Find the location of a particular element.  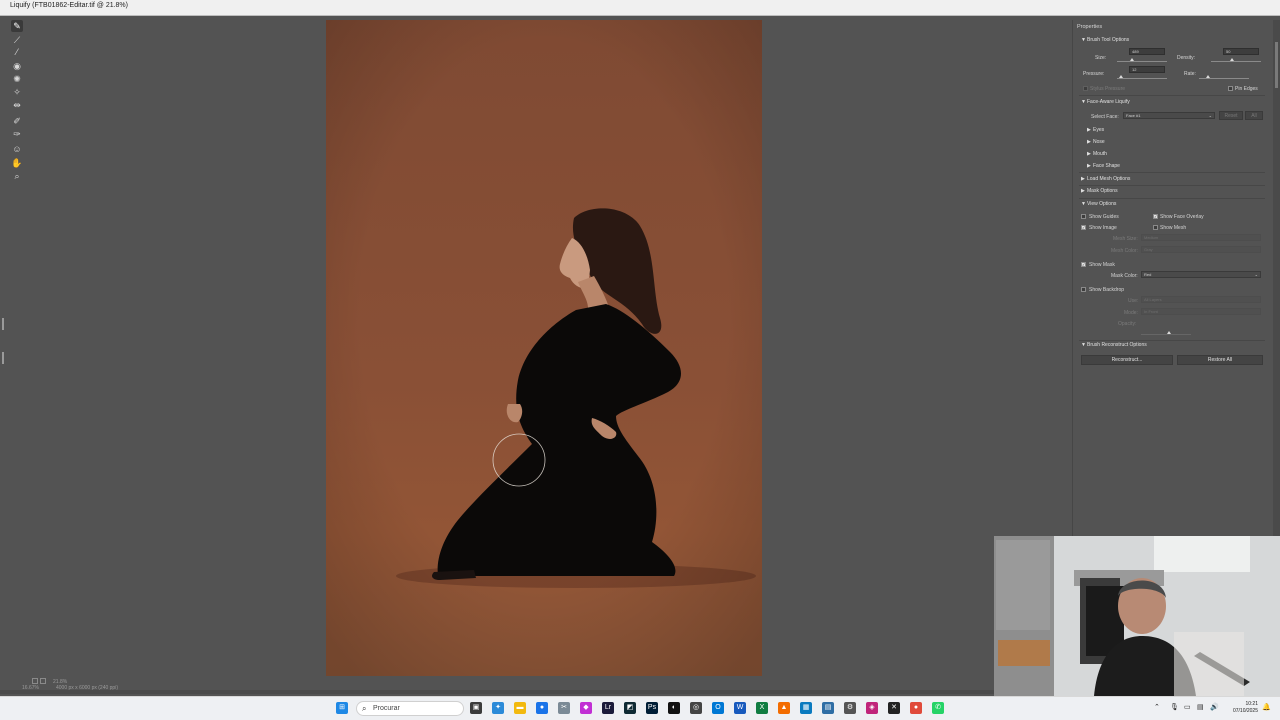

status-bar: 21.8% 16.67% 4000 px x 6000 px (240 ppi) is located at coordinates (170, 683).